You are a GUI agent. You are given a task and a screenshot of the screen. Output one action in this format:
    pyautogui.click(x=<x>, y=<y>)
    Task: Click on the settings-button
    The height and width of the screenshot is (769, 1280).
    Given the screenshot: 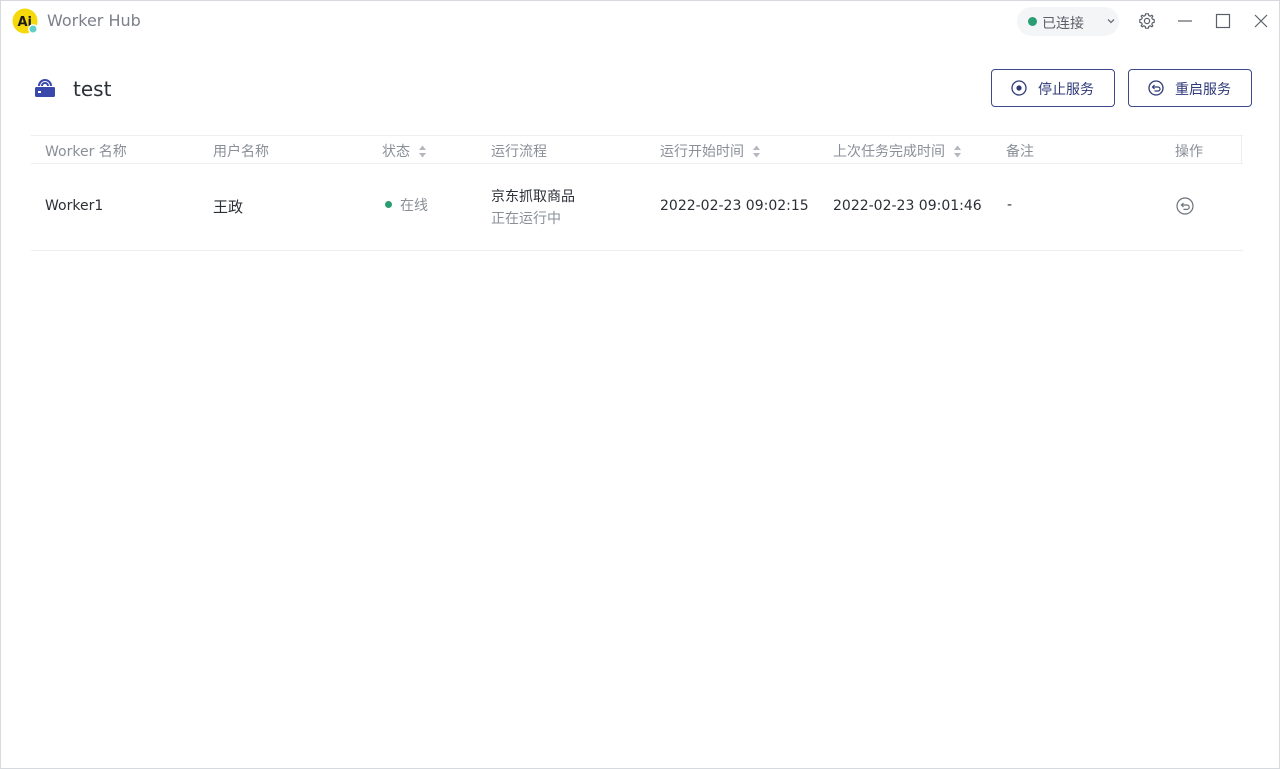 What is the action you would take?
    pyautogui.click(x=1147, y=21)
    